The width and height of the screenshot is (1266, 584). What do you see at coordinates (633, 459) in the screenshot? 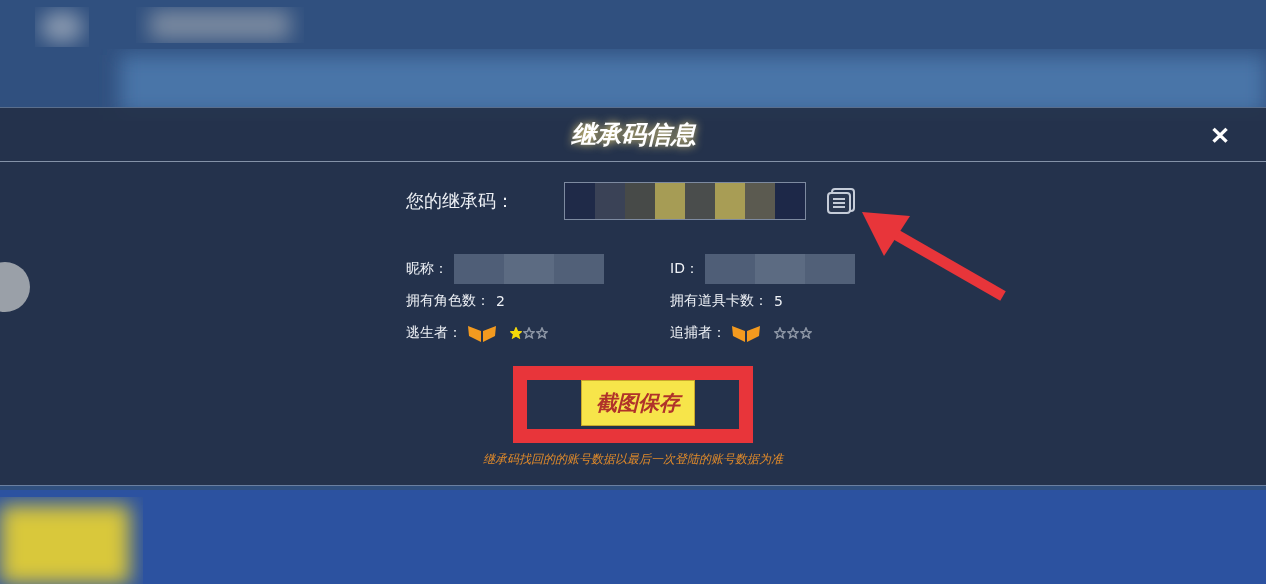
I see `notice-text: 继承码找回的的账号数据以最后一次登陆的账号数据为准` at bounding box center [633, 459].